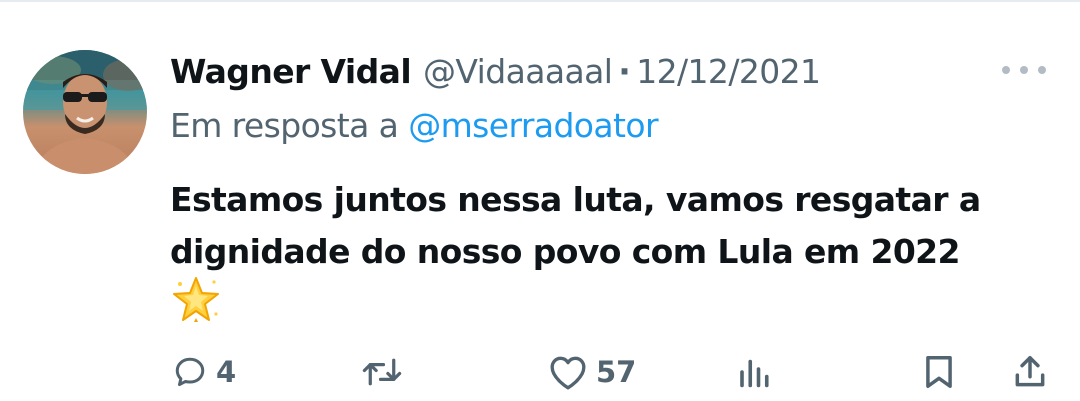  I want to click on retweet-button, so click(386, 372).